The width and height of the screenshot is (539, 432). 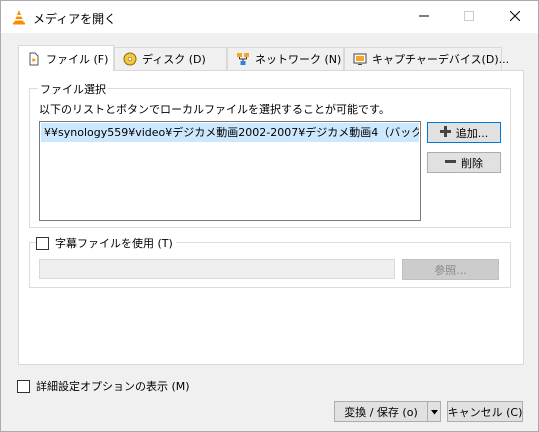 I want to click on capture-device-icon, so click(x=360, y=59).